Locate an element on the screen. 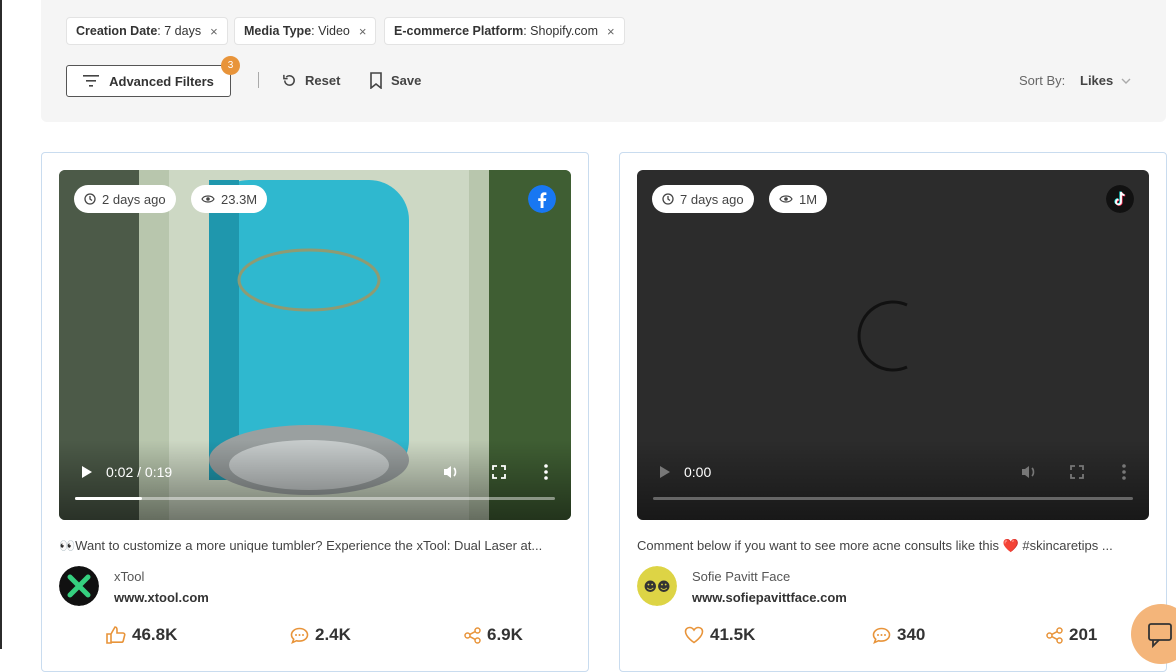  playback-time: 0:00 is located at coordinates (698, 472).